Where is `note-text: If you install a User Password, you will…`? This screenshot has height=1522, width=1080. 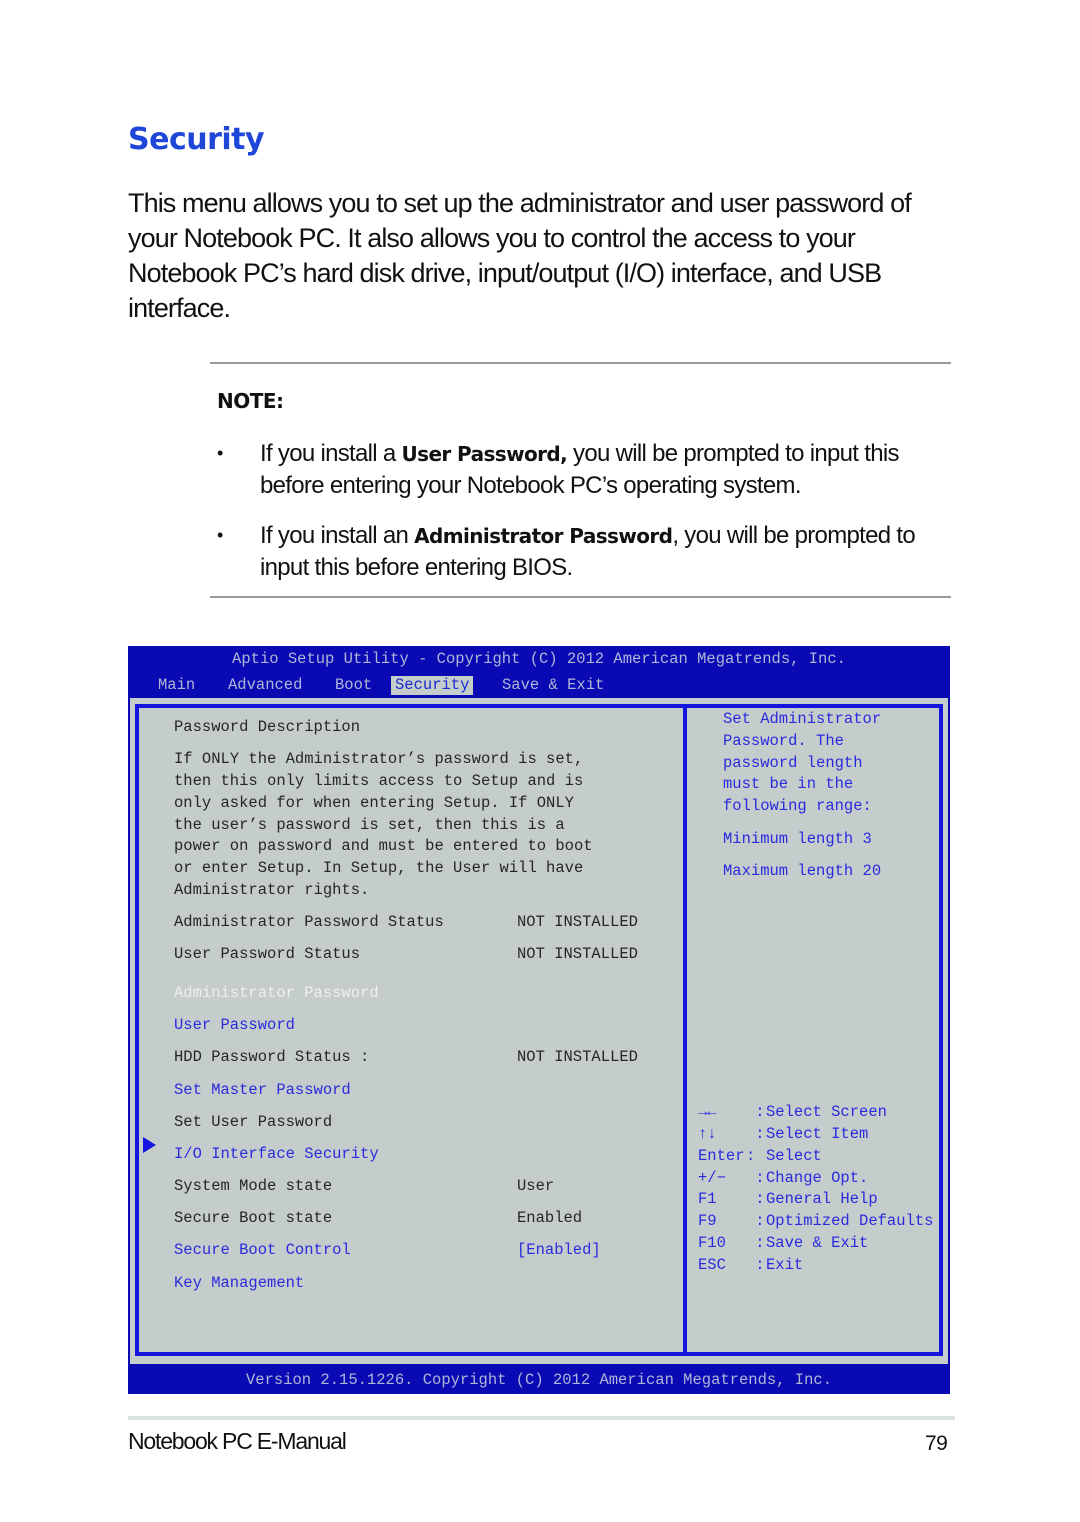 note-text: If you install a User Password, you will… is located at coordinates (605, 469).